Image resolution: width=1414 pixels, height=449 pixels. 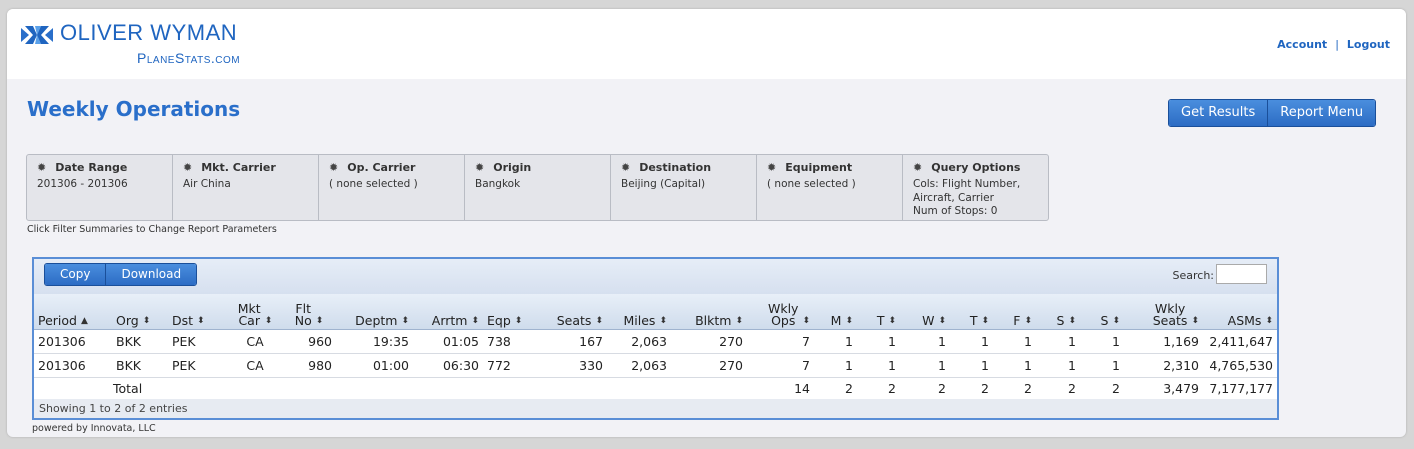 I want to click on copy-button: Copy, so click(x=75, y=274).